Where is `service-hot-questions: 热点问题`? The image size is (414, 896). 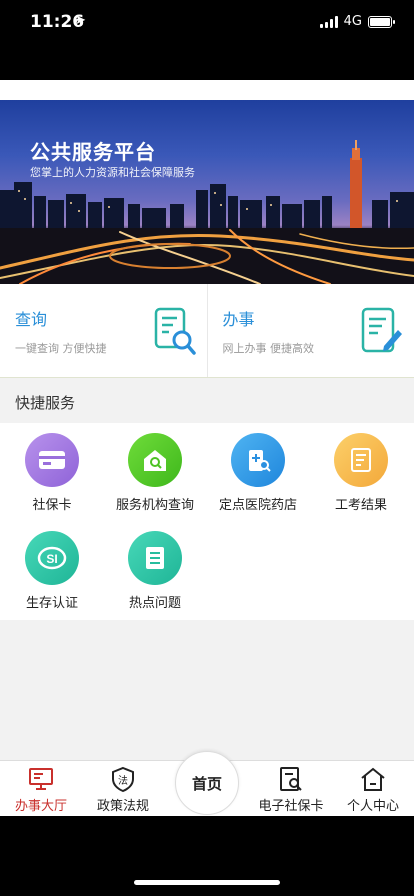 service-hot-questions: 热点问题 is located at coordinates (155, 568).